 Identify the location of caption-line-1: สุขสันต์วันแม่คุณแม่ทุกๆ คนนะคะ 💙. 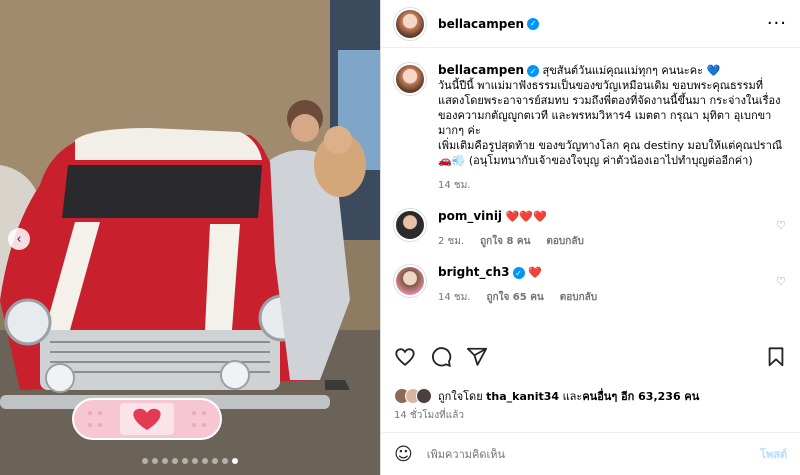
(631, 70).